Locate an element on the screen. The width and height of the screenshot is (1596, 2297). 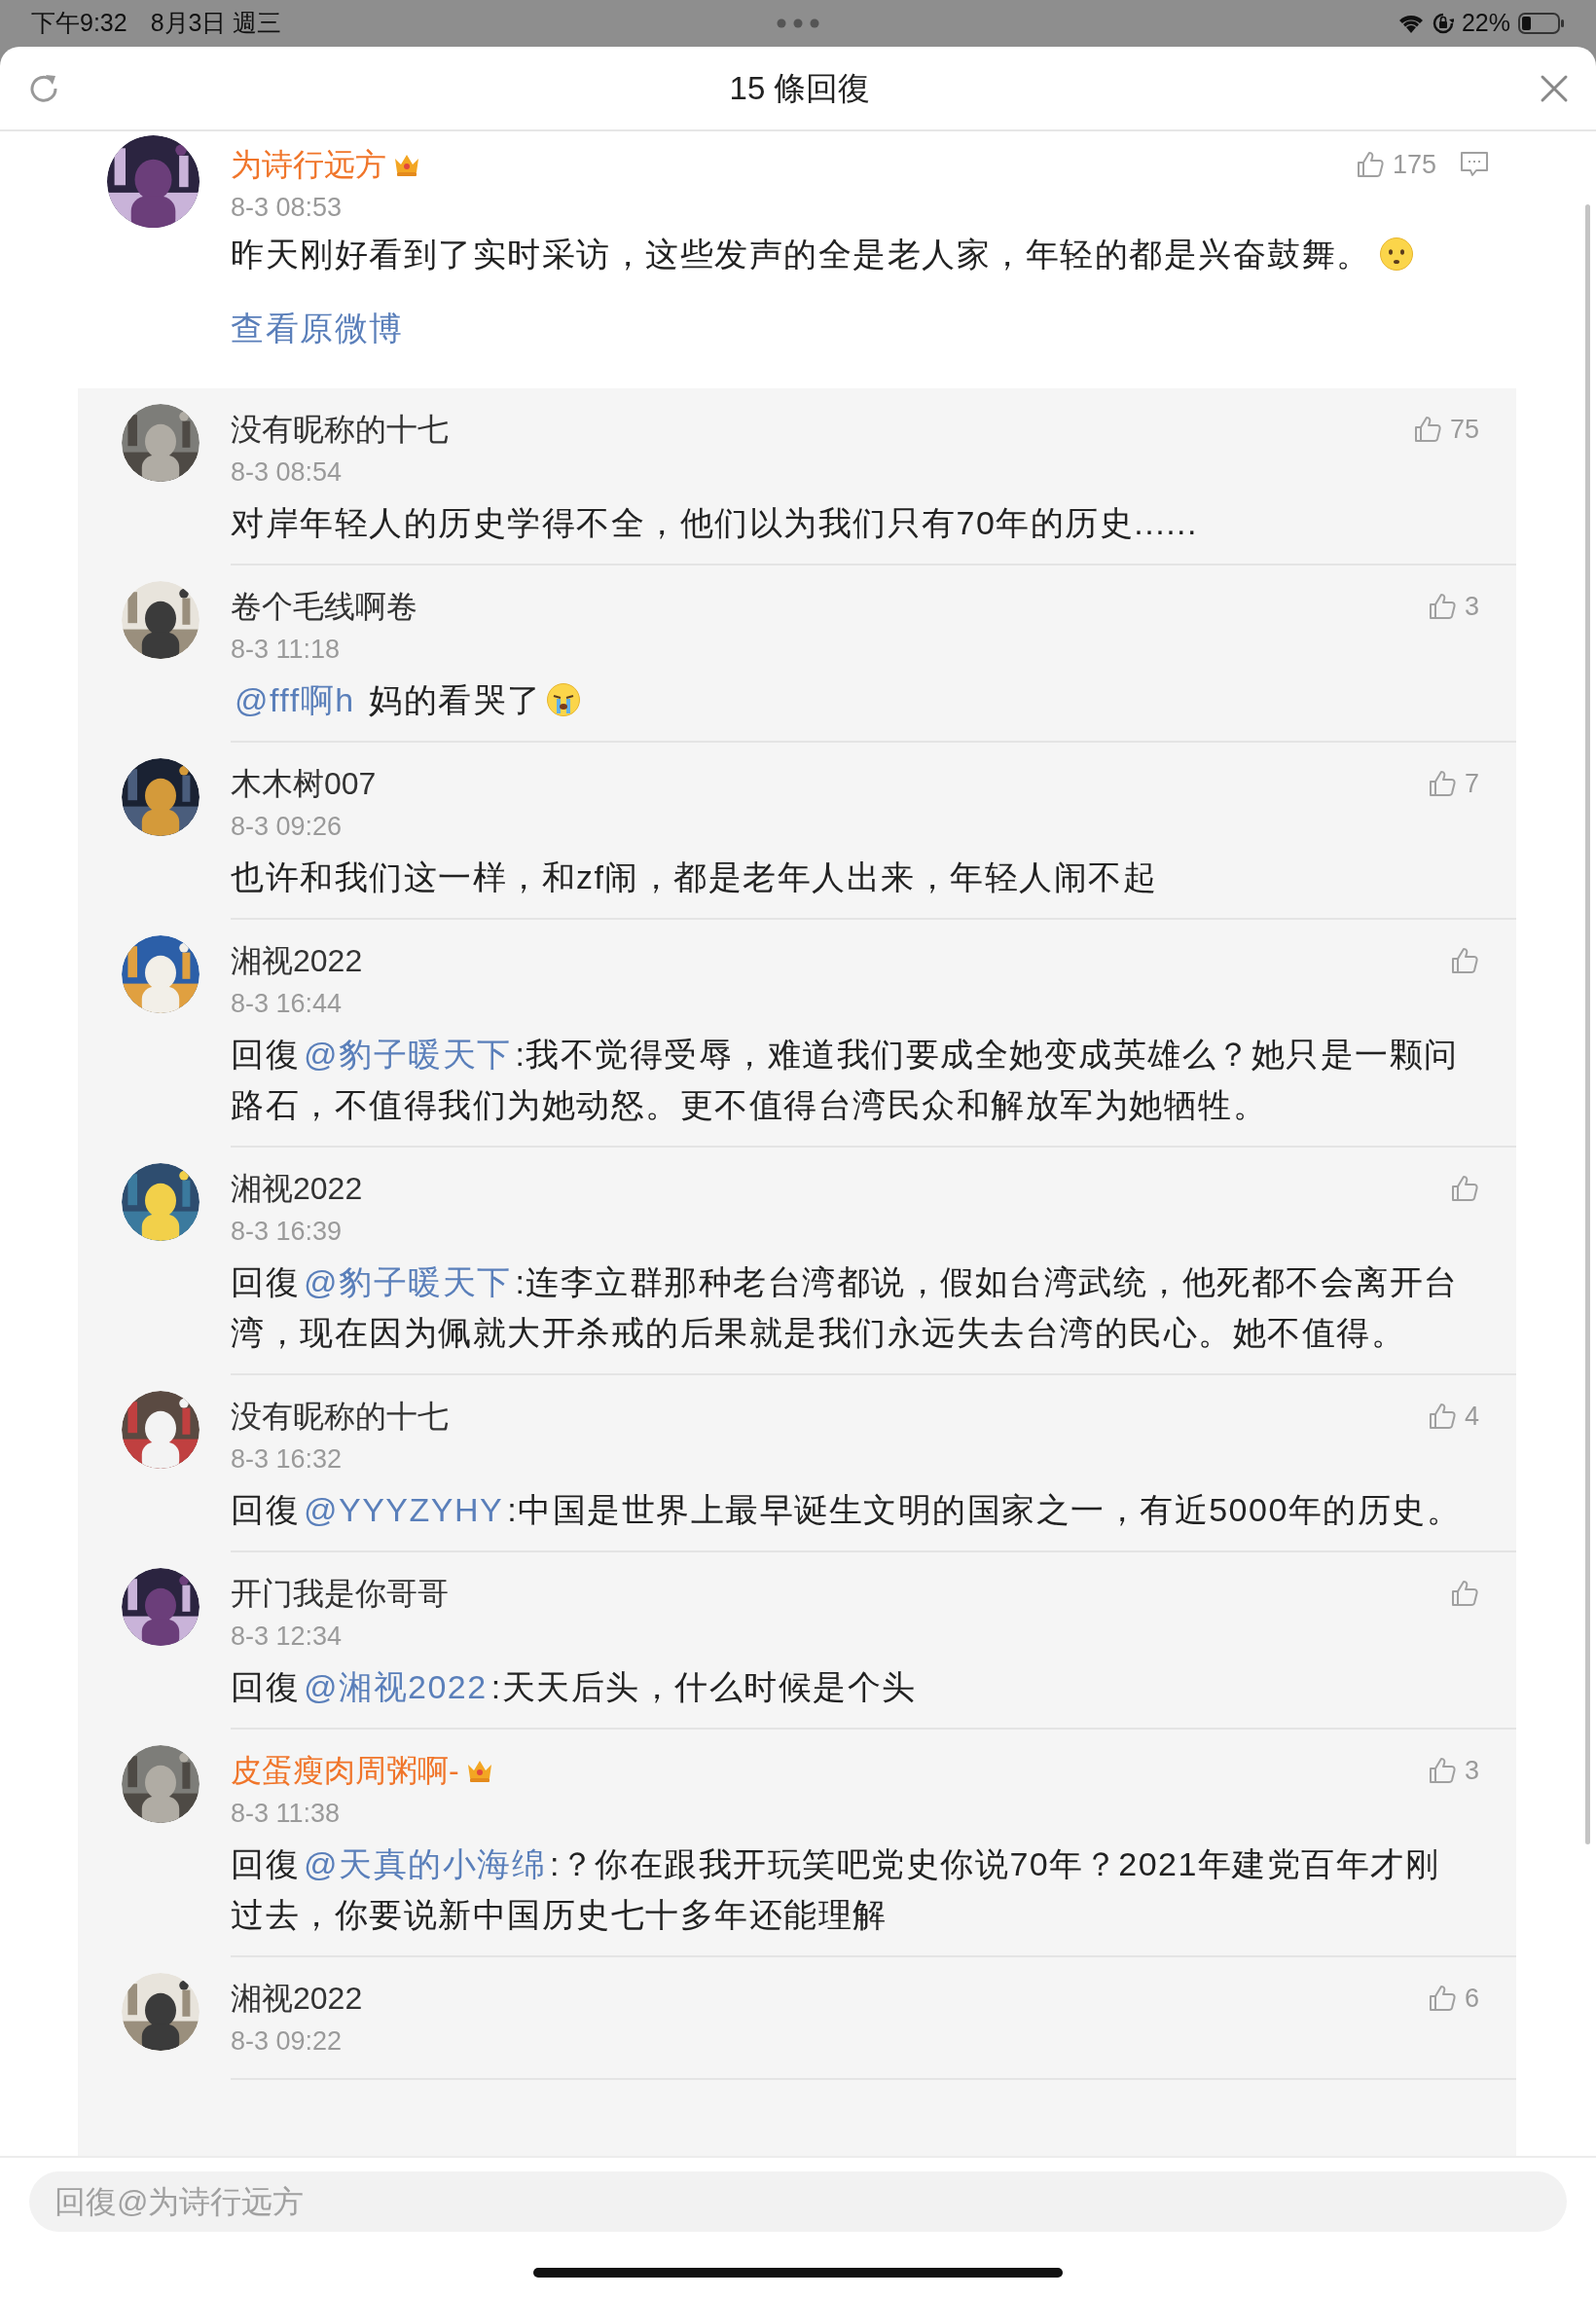
comment-time: 8-3 08:53 is located at coordinates (287, 208).